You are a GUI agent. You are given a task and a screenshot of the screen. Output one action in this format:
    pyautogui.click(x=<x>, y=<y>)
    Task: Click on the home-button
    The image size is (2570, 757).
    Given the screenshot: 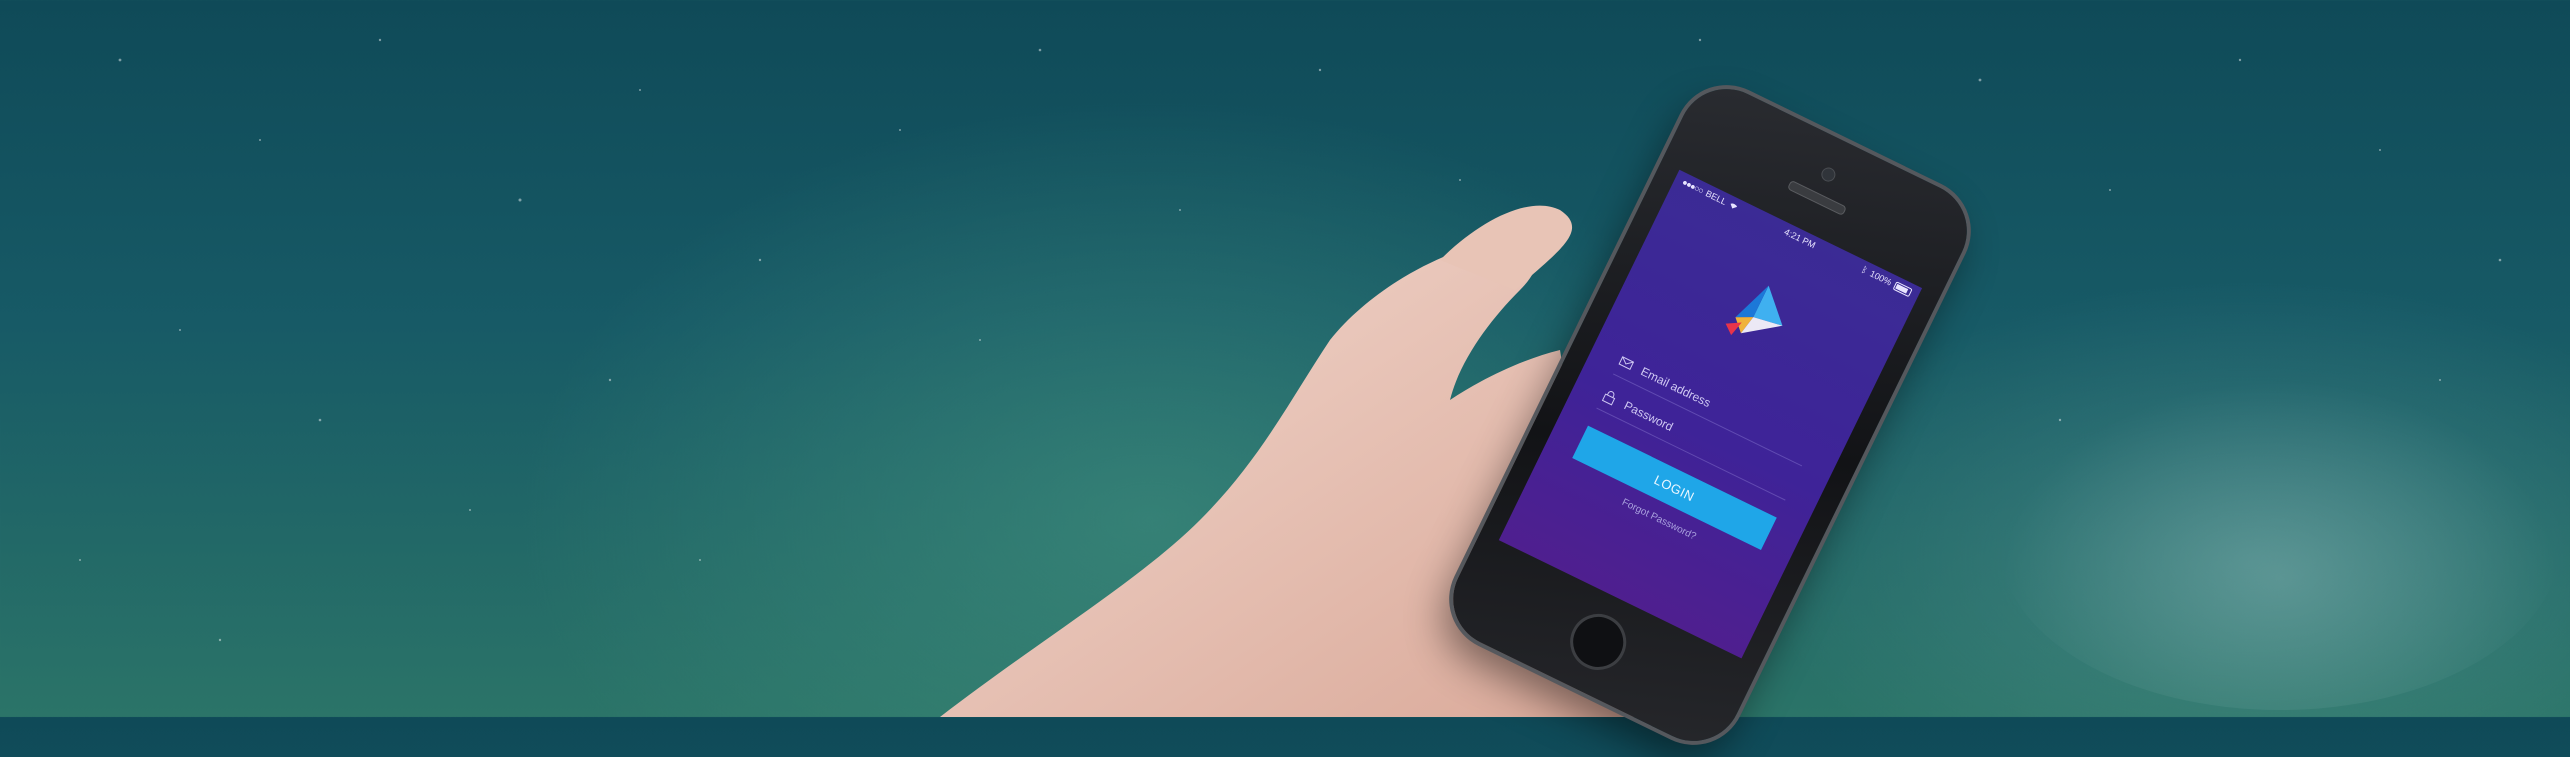 What is the action you would take?
    pyautogui.click(x=1598, y=642)
    